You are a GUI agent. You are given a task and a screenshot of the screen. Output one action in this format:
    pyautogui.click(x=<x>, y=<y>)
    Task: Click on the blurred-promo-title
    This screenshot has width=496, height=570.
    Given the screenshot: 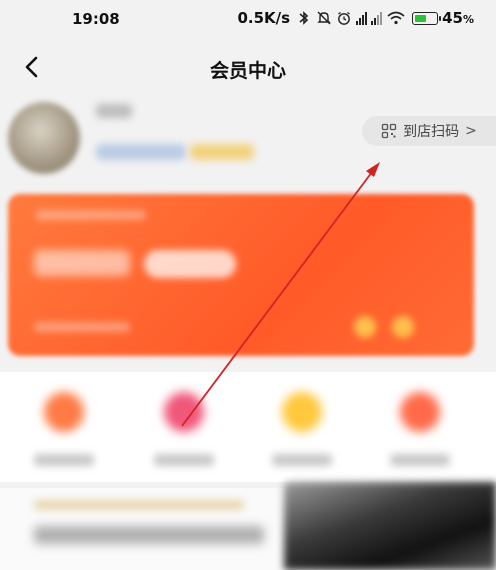 What is the action you would take?
    pyautogui.click(x=149, y=535)
    